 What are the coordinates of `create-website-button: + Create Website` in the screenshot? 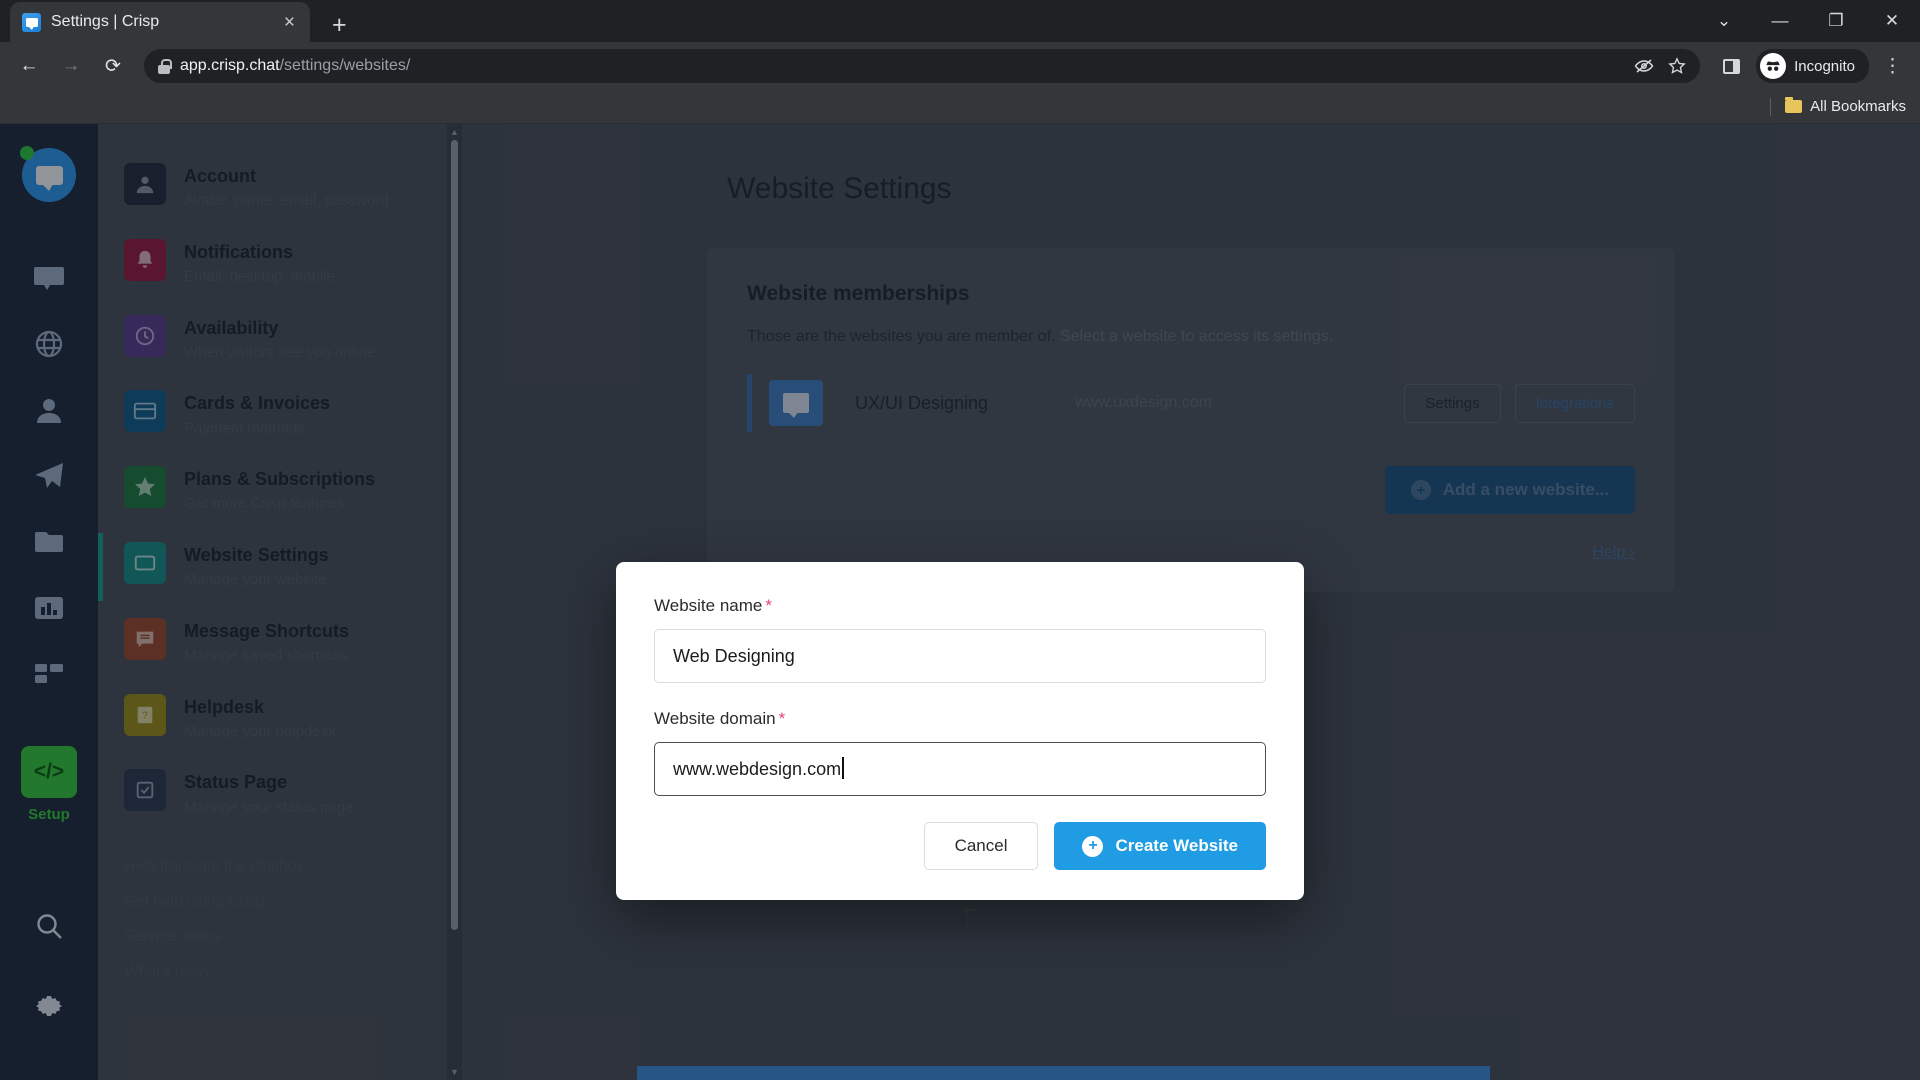 It's located at (1160, 846).